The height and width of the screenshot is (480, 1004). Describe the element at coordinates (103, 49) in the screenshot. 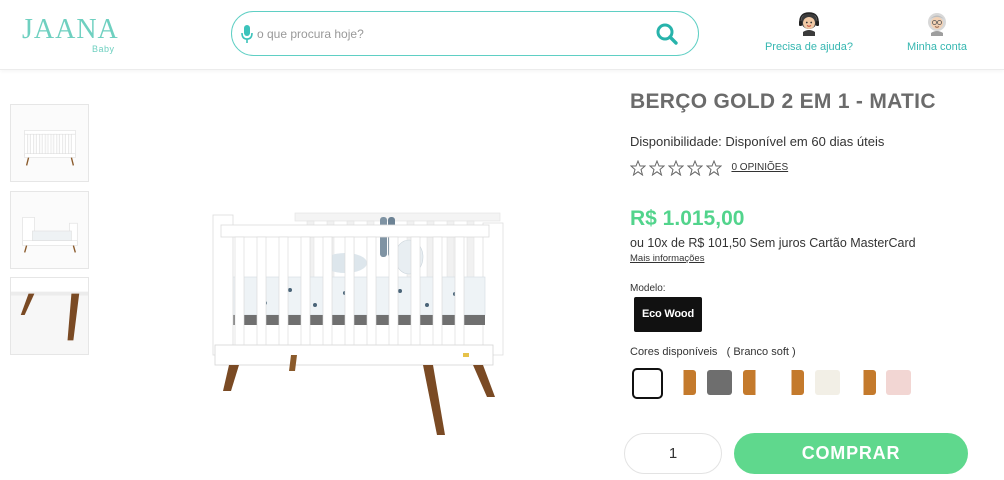

I see `brand-sub: Baby` at that location.